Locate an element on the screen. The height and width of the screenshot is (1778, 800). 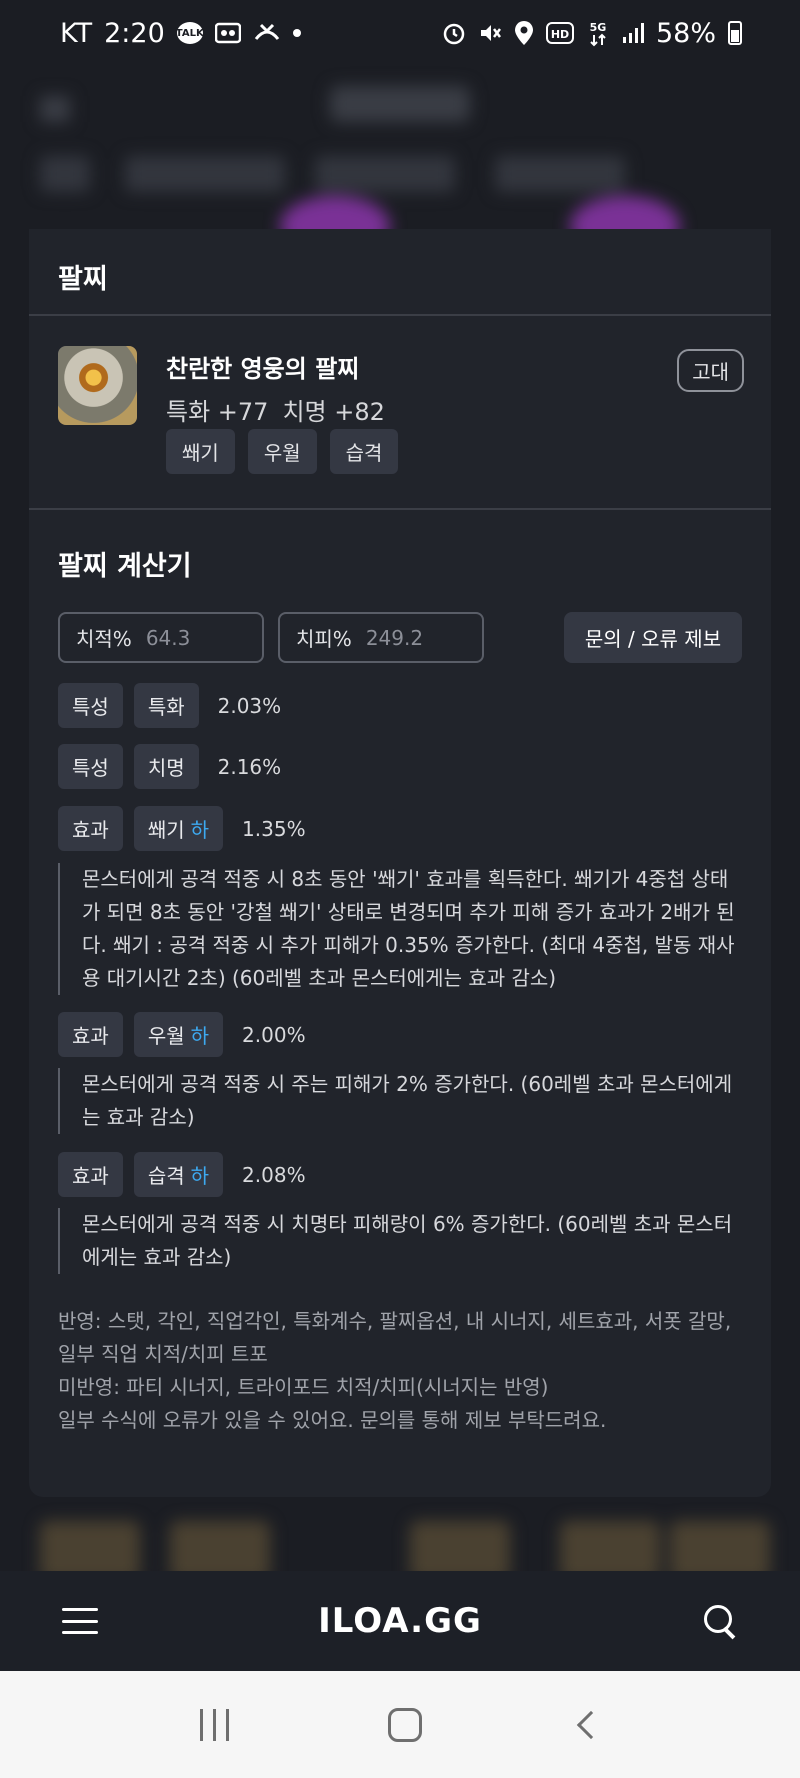
system-nav-bar is located at coordinates (400, 1724).